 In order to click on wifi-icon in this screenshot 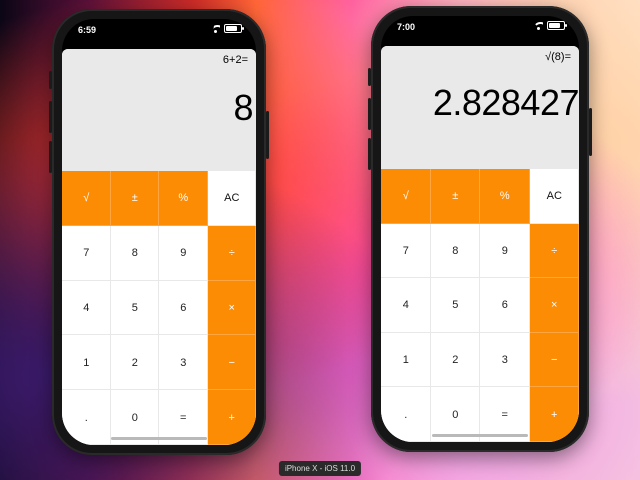, I will do `click(538, 25)`.